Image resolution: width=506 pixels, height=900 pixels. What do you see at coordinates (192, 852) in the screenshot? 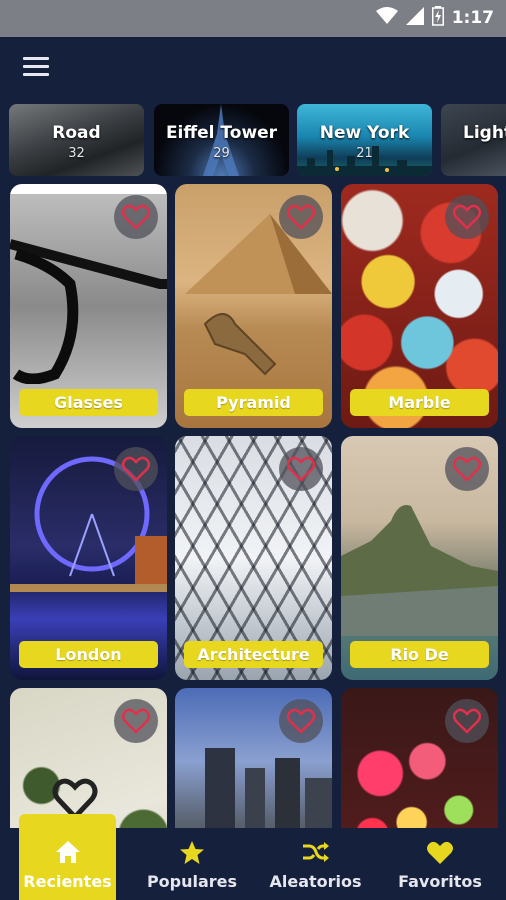
I see `star-icon` at bounding box center [192, 852].